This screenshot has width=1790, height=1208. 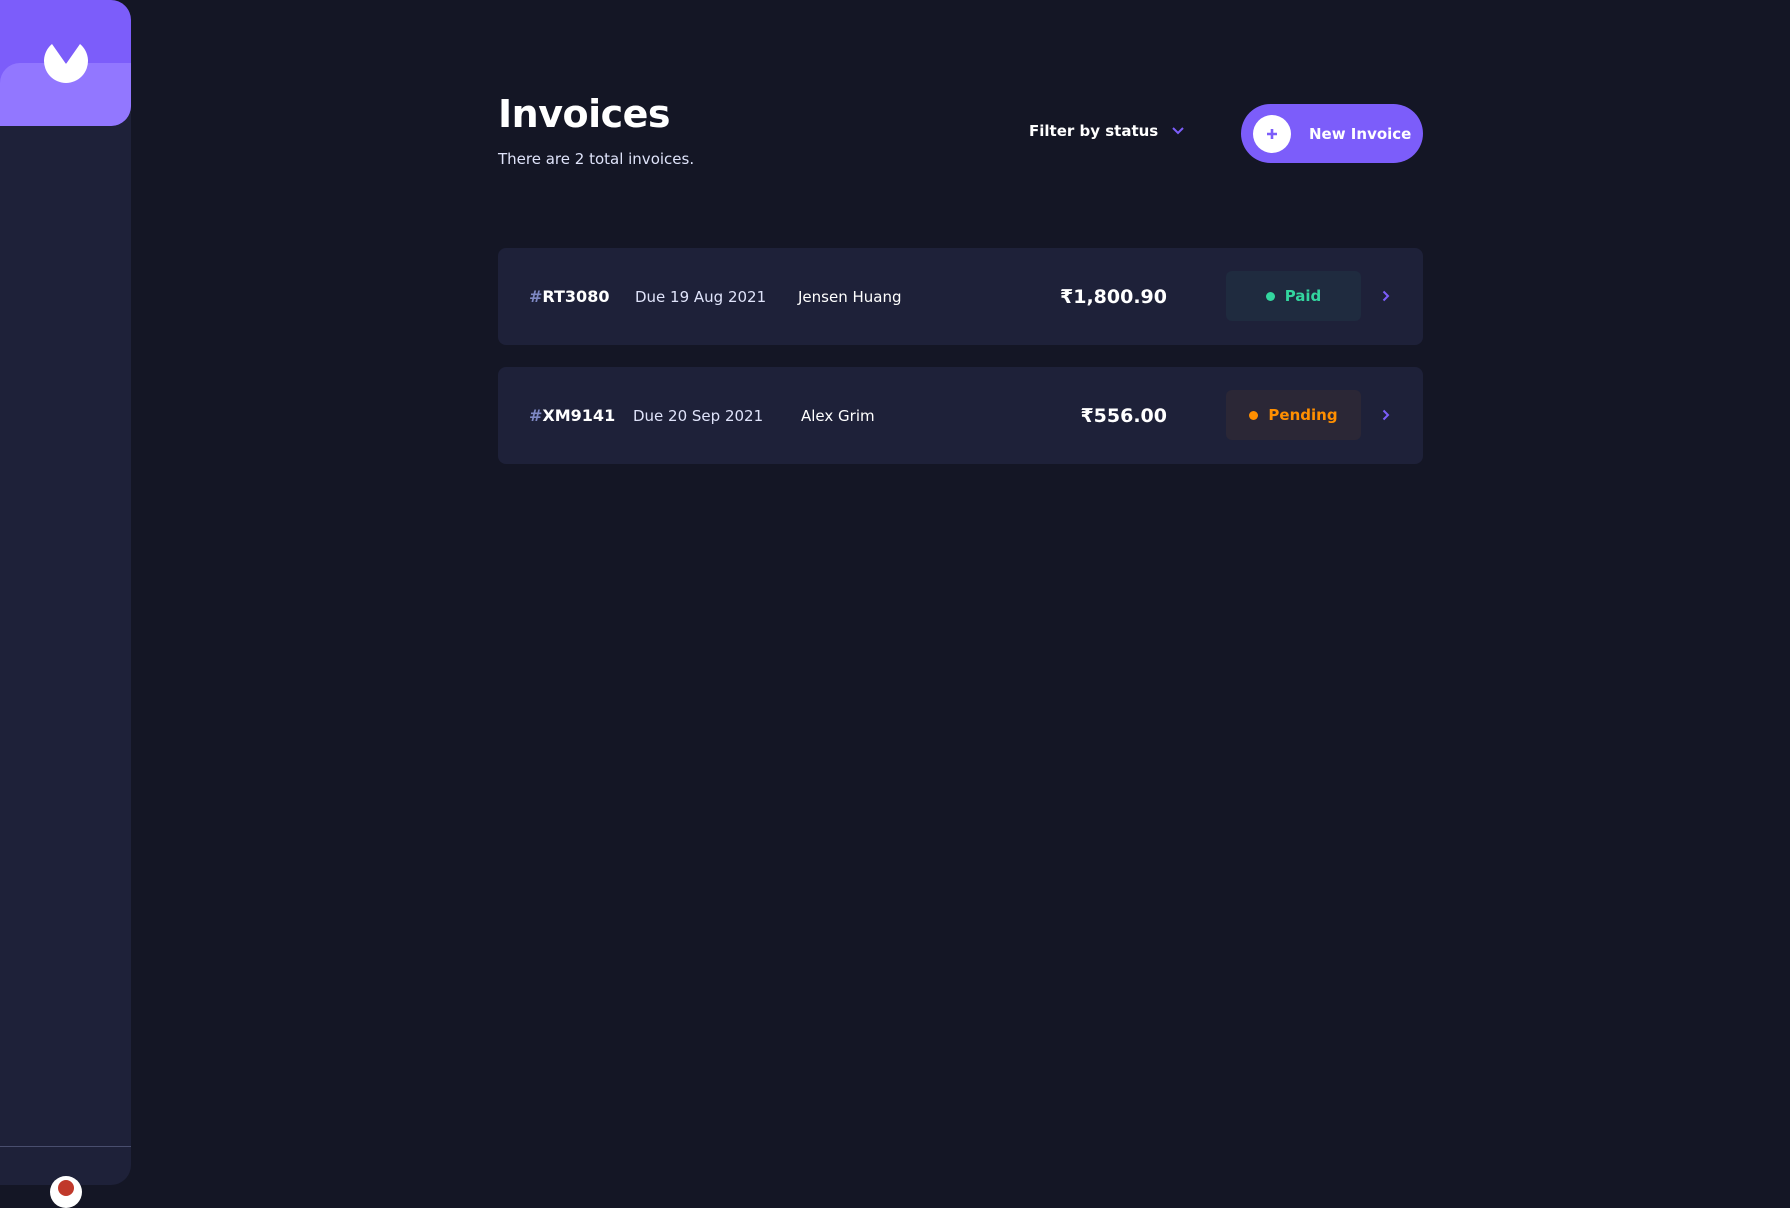 What do you see at coordinates (838, 415) in the screenshot?
I see `invoice-client-name: Alex Grim` at bounding box center [838, 415].